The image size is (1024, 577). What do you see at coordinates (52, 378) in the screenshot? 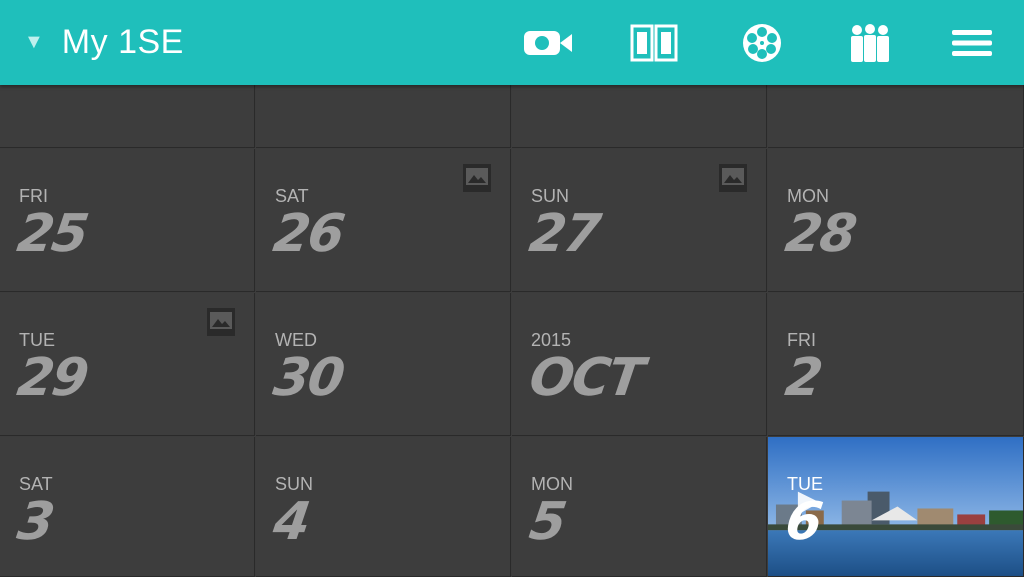
I see `day-number: 29` at bounding box center [52, 378].